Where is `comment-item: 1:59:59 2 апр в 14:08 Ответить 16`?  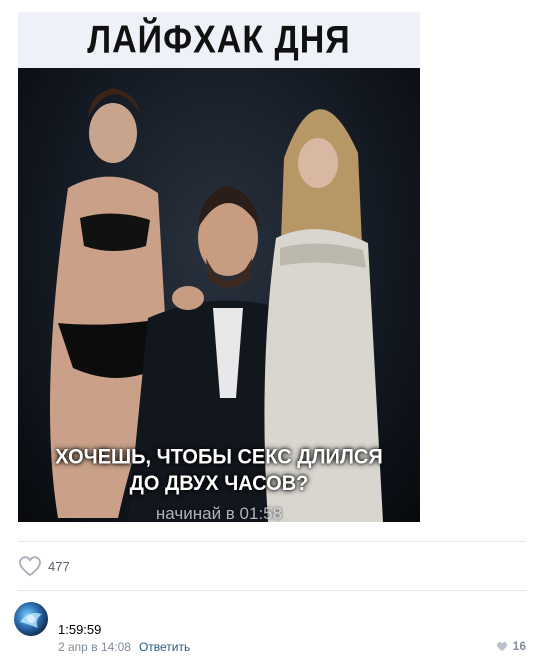
comment-item: 1:59:59 2 апр в 14:08 Ответить 16 is located at coordinates (270, 632).